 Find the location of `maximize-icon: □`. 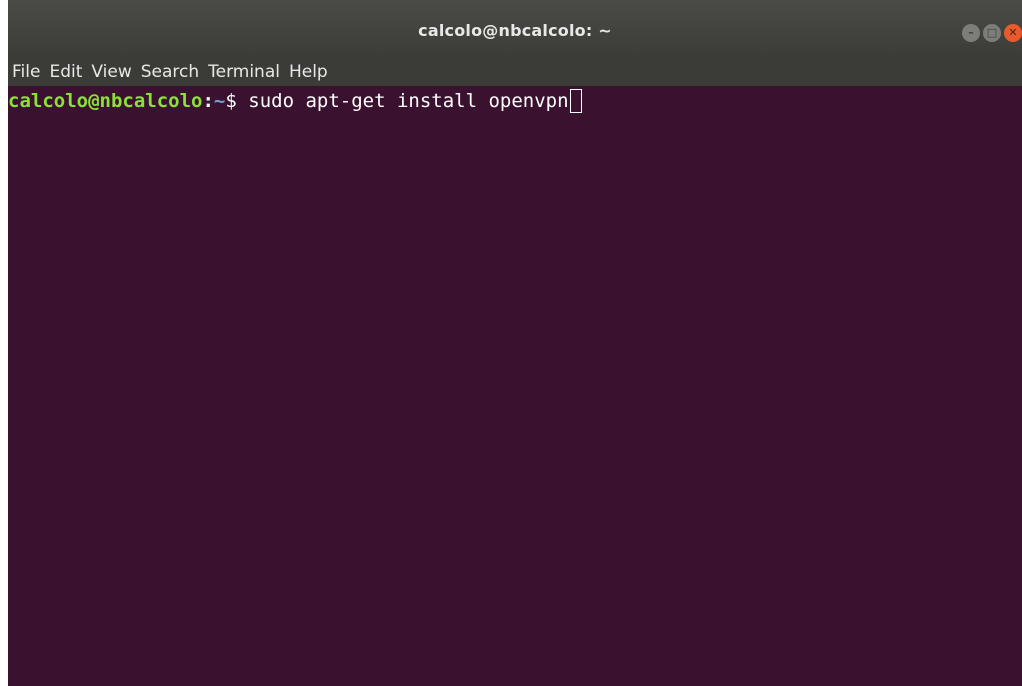

maximize-icon: □ is located at coordinates (992, 32).